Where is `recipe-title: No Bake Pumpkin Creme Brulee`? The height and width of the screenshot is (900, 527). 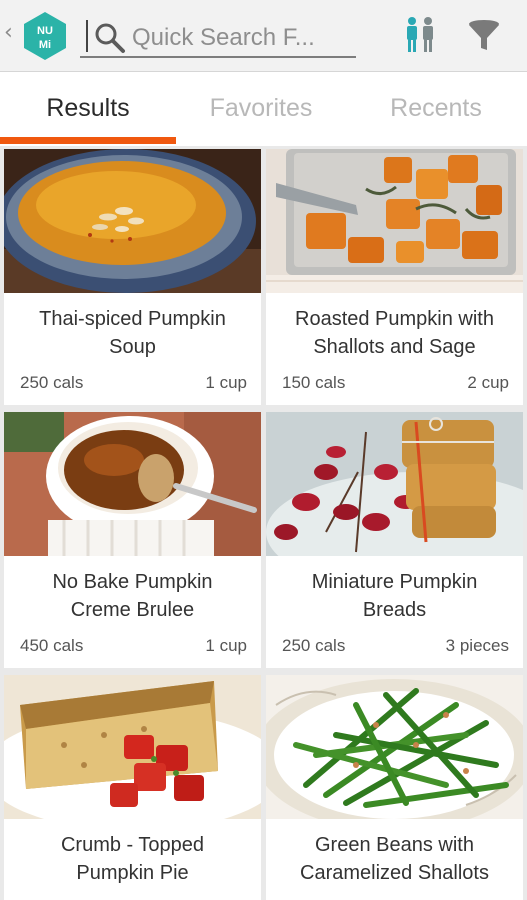
recipe-title: No Bake Pumpkin Creme Brulee is located at coordinates (132, 596).